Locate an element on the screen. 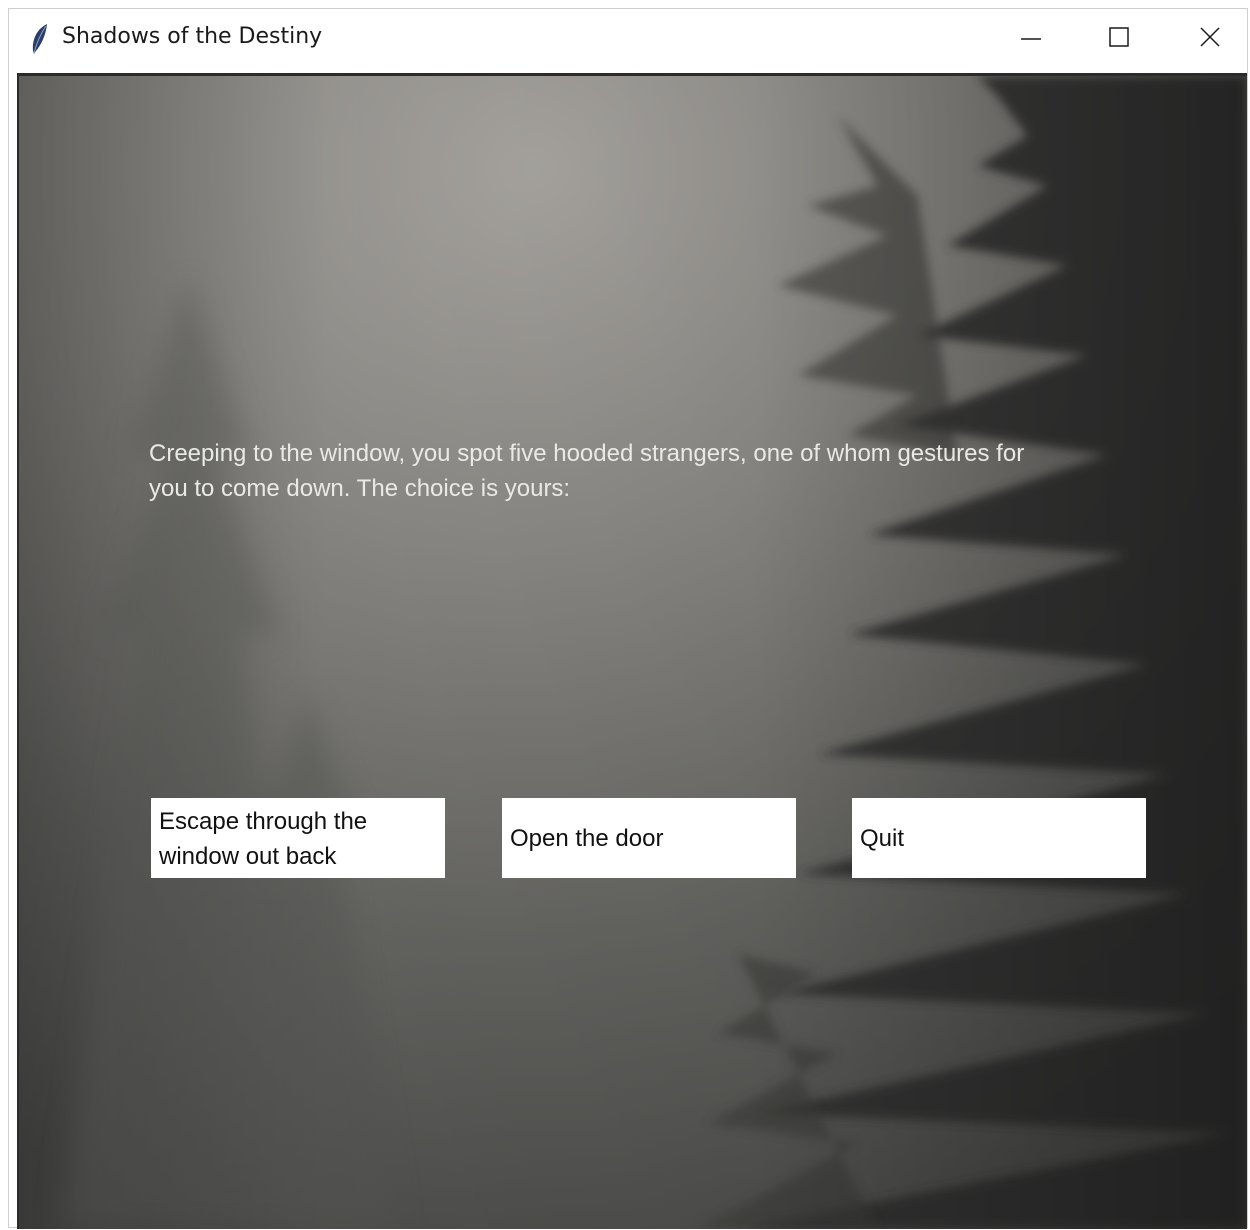 The height and width of the screenshot is (1230, 1250). quit-button: Quit is located at coordinates (999, 838).